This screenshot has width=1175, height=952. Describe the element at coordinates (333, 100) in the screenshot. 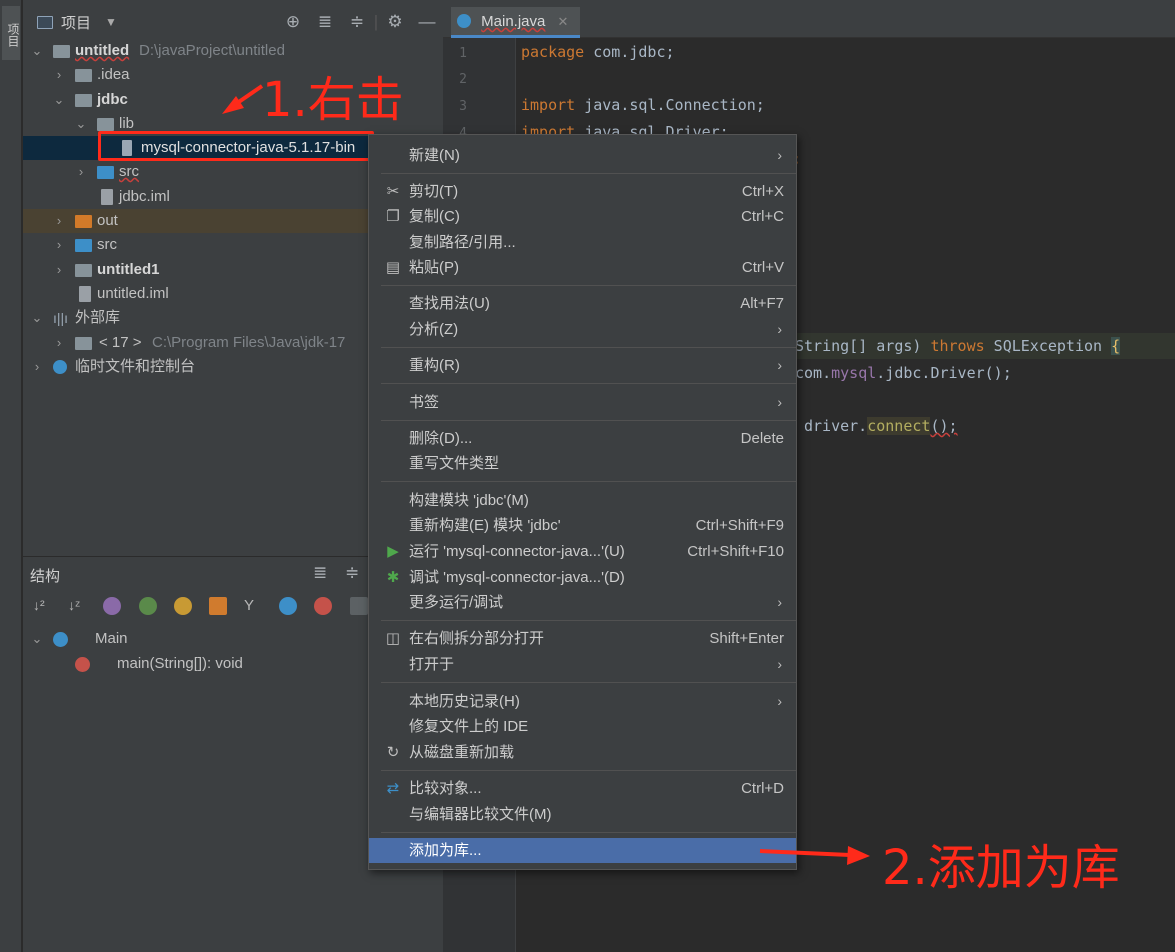

I see `annotation-step1: 1.右击` at that location.